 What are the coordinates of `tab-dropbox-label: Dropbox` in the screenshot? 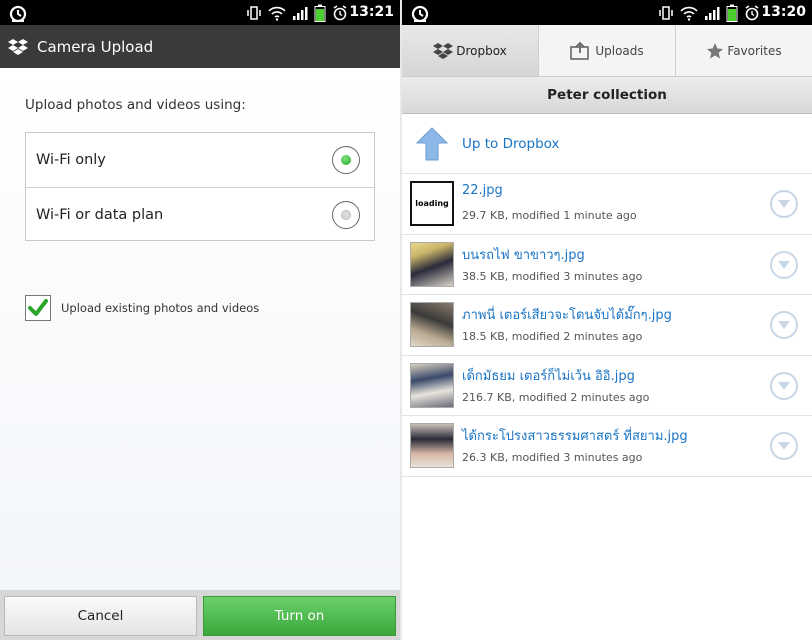 It's located at (481, 50).